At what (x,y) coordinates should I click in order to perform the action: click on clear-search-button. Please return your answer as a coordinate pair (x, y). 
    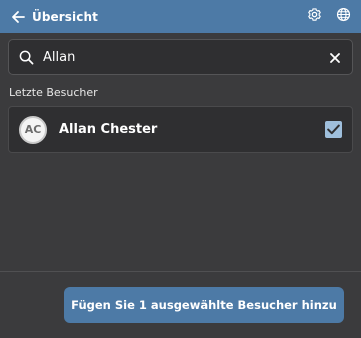
    Looking at the image, I should click on (335, 57).